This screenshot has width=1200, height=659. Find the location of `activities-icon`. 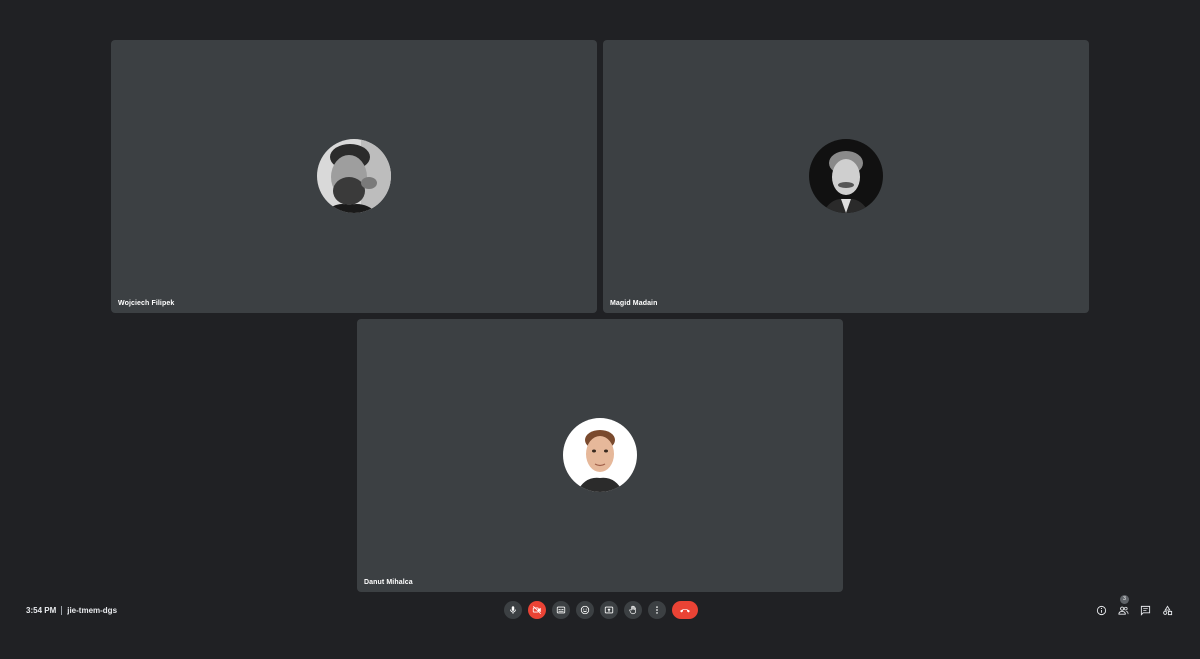

activities-icon is located at coordinates (1167, 610).